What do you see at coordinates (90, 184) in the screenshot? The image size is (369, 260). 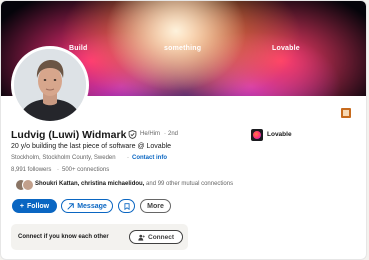 I see `mutual-names: Shoukri Kattan, christina michaelidou,` at bounding box center [90, 184].